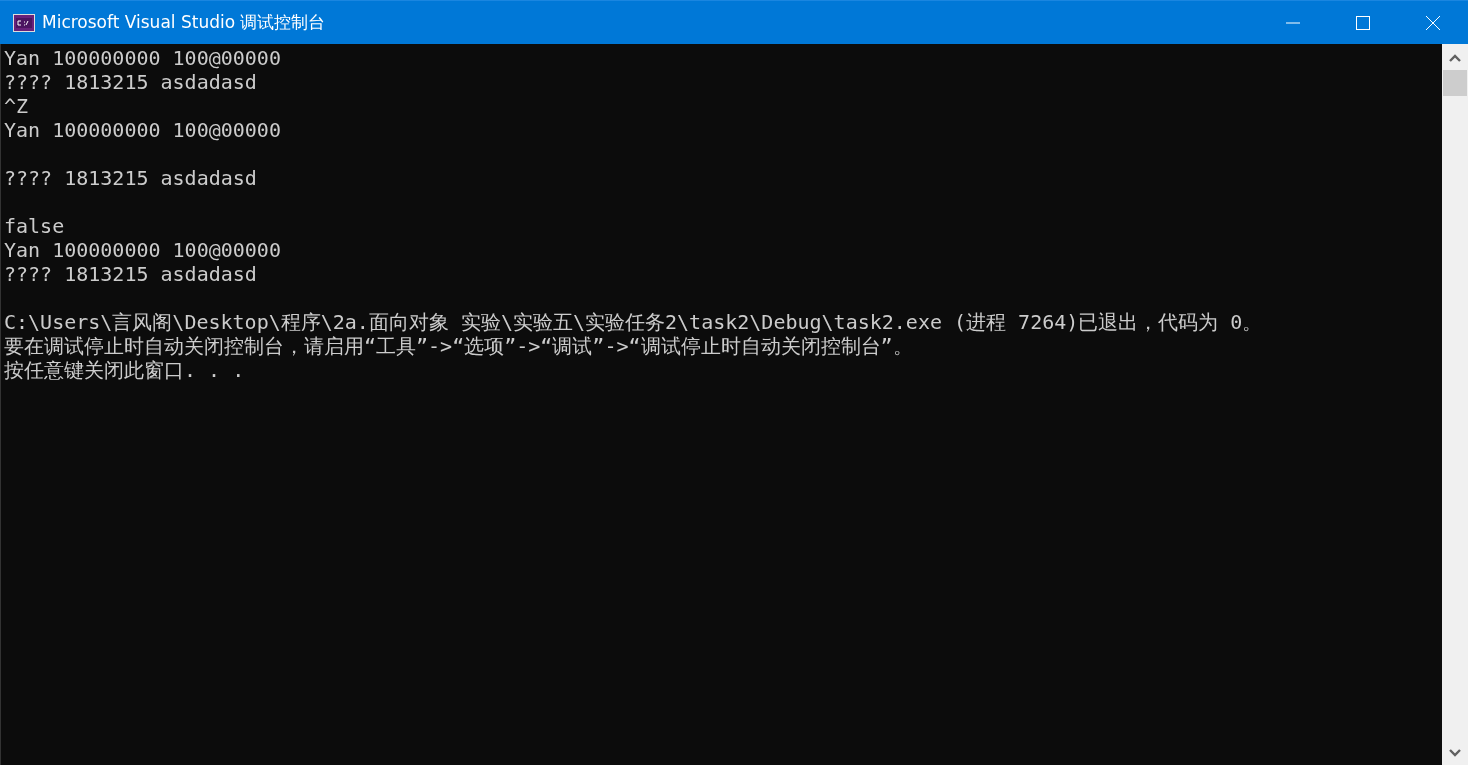  What do you see at coordinates (184, 22) in the screenshot?
I see `window-title: Microsoft Visual Studio 调试控制台` at bounding box center [184, 22].